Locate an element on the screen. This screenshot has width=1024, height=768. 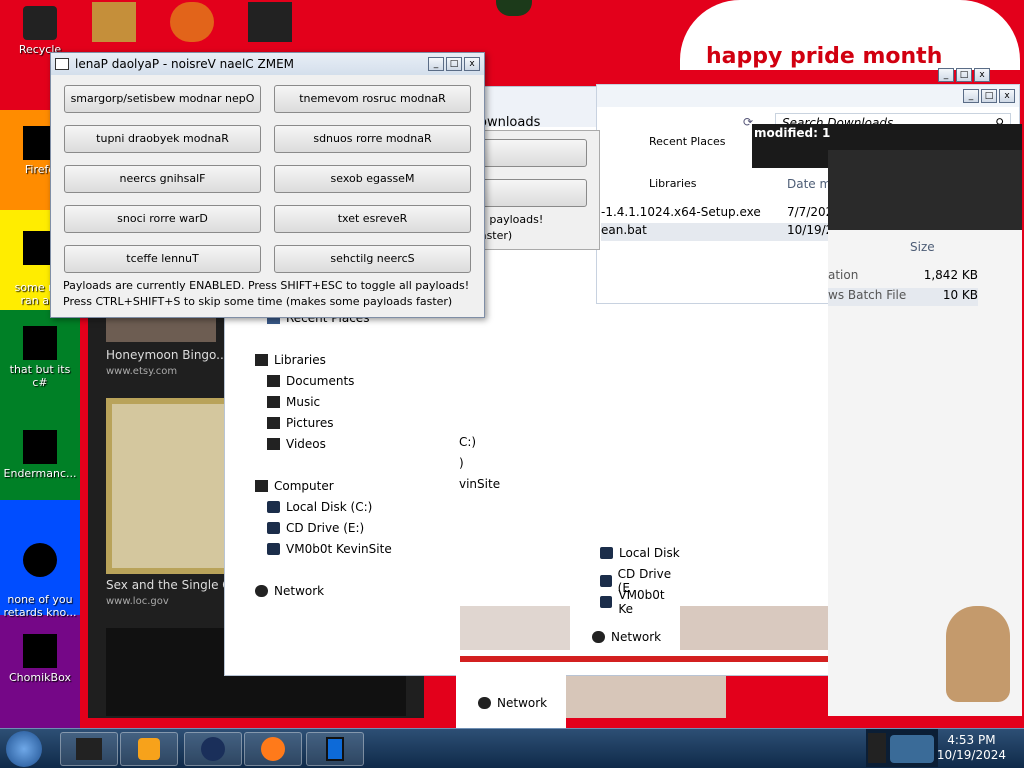
file-row: ean.bat 10/19/2 is located at coordinates (717, 232).